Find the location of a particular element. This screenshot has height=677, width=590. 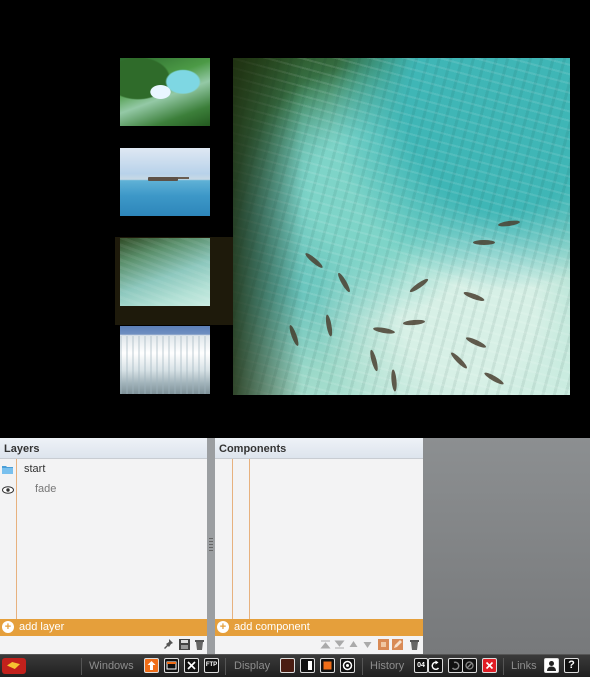

undo-icon is located at coordinates (435, 665).